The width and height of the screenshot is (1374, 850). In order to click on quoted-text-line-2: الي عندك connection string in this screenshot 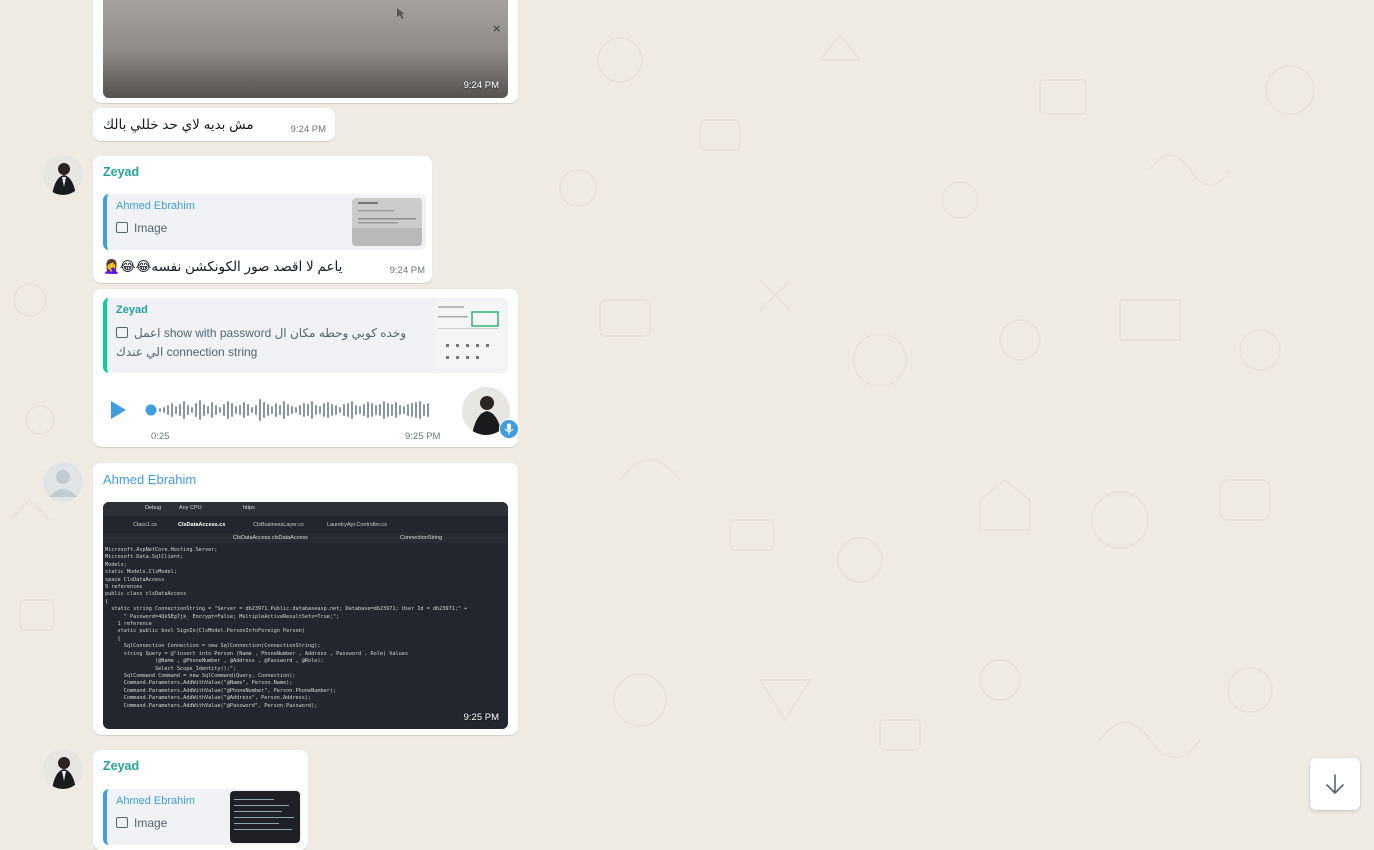, I will do `click(187, 352)`.